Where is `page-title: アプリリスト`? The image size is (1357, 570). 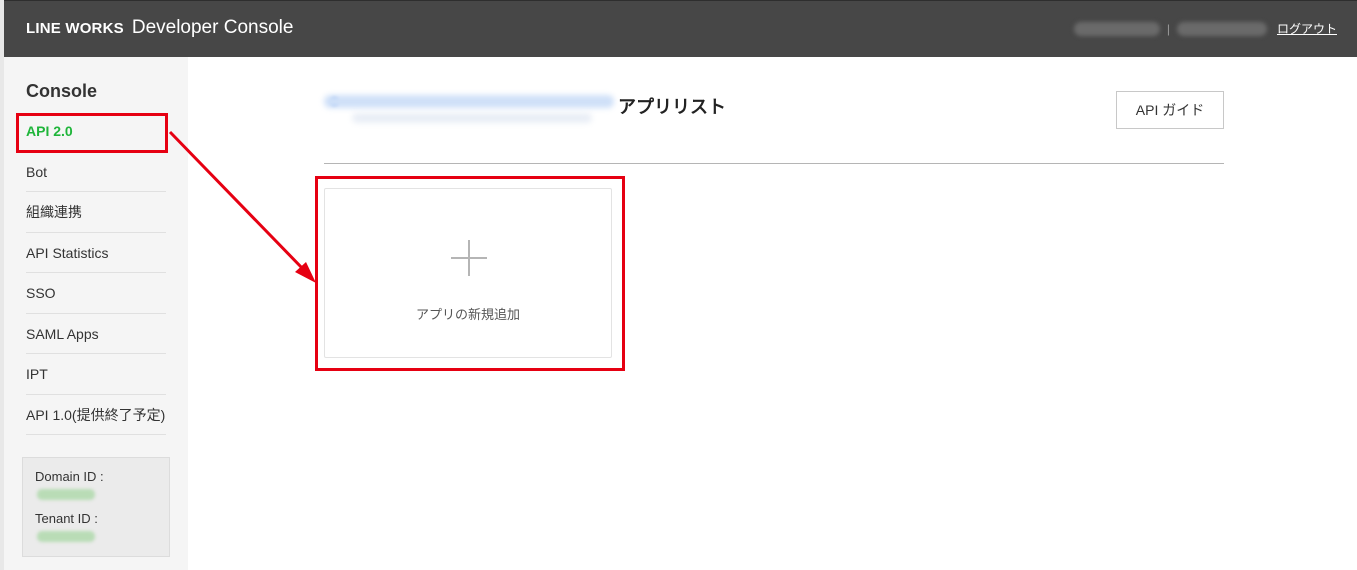 page-title: アプリリスト is located at coordinates (672, 107).